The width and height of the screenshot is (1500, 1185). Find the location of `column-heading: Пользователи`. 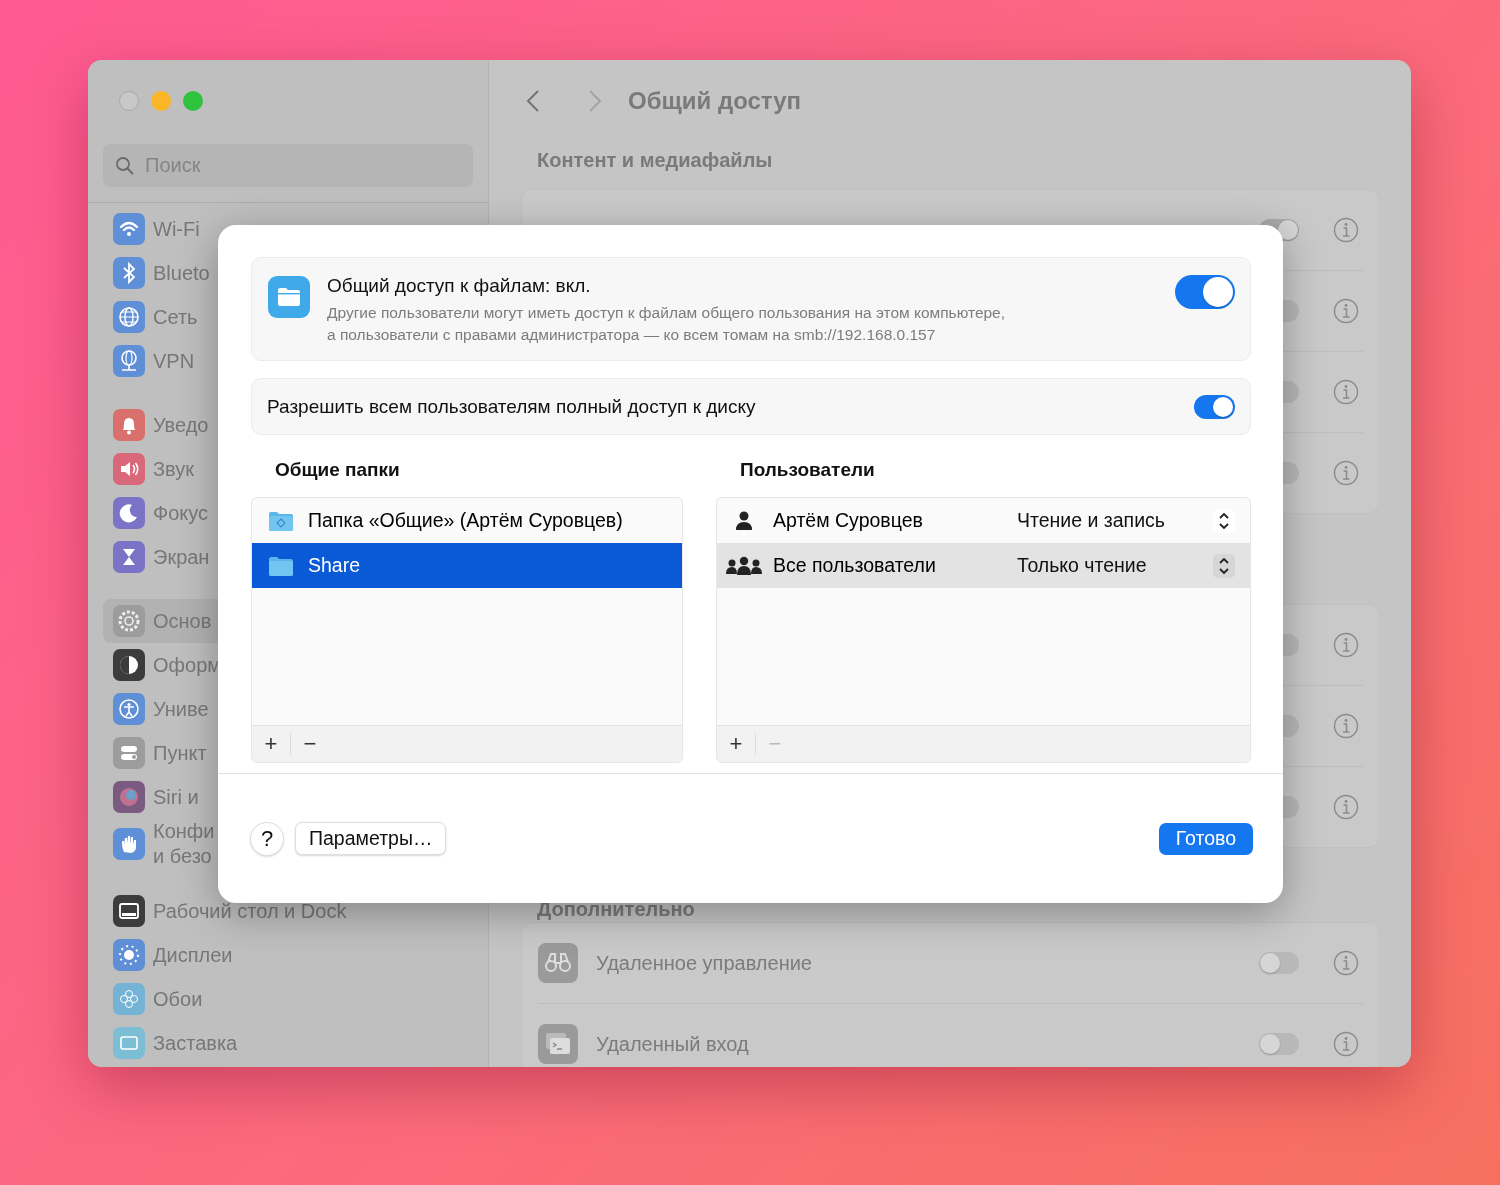

column-heading: Пользователи is located at coordinates (808, 470).